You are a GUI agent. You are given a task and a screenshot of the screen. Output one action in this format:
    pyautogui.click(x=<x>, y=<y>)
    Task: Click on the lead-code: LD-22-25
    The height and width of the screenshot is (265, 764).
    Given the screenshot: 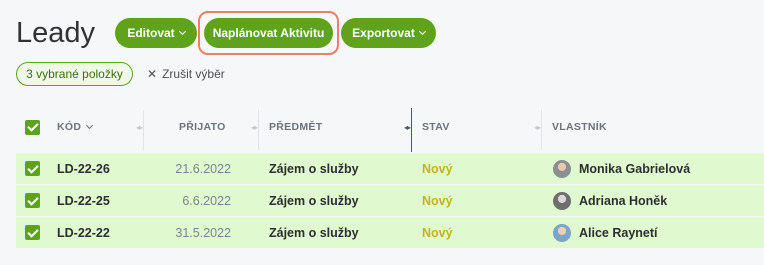 What is the action you would take?
    pyautogui.click(x=83, y=200)
    